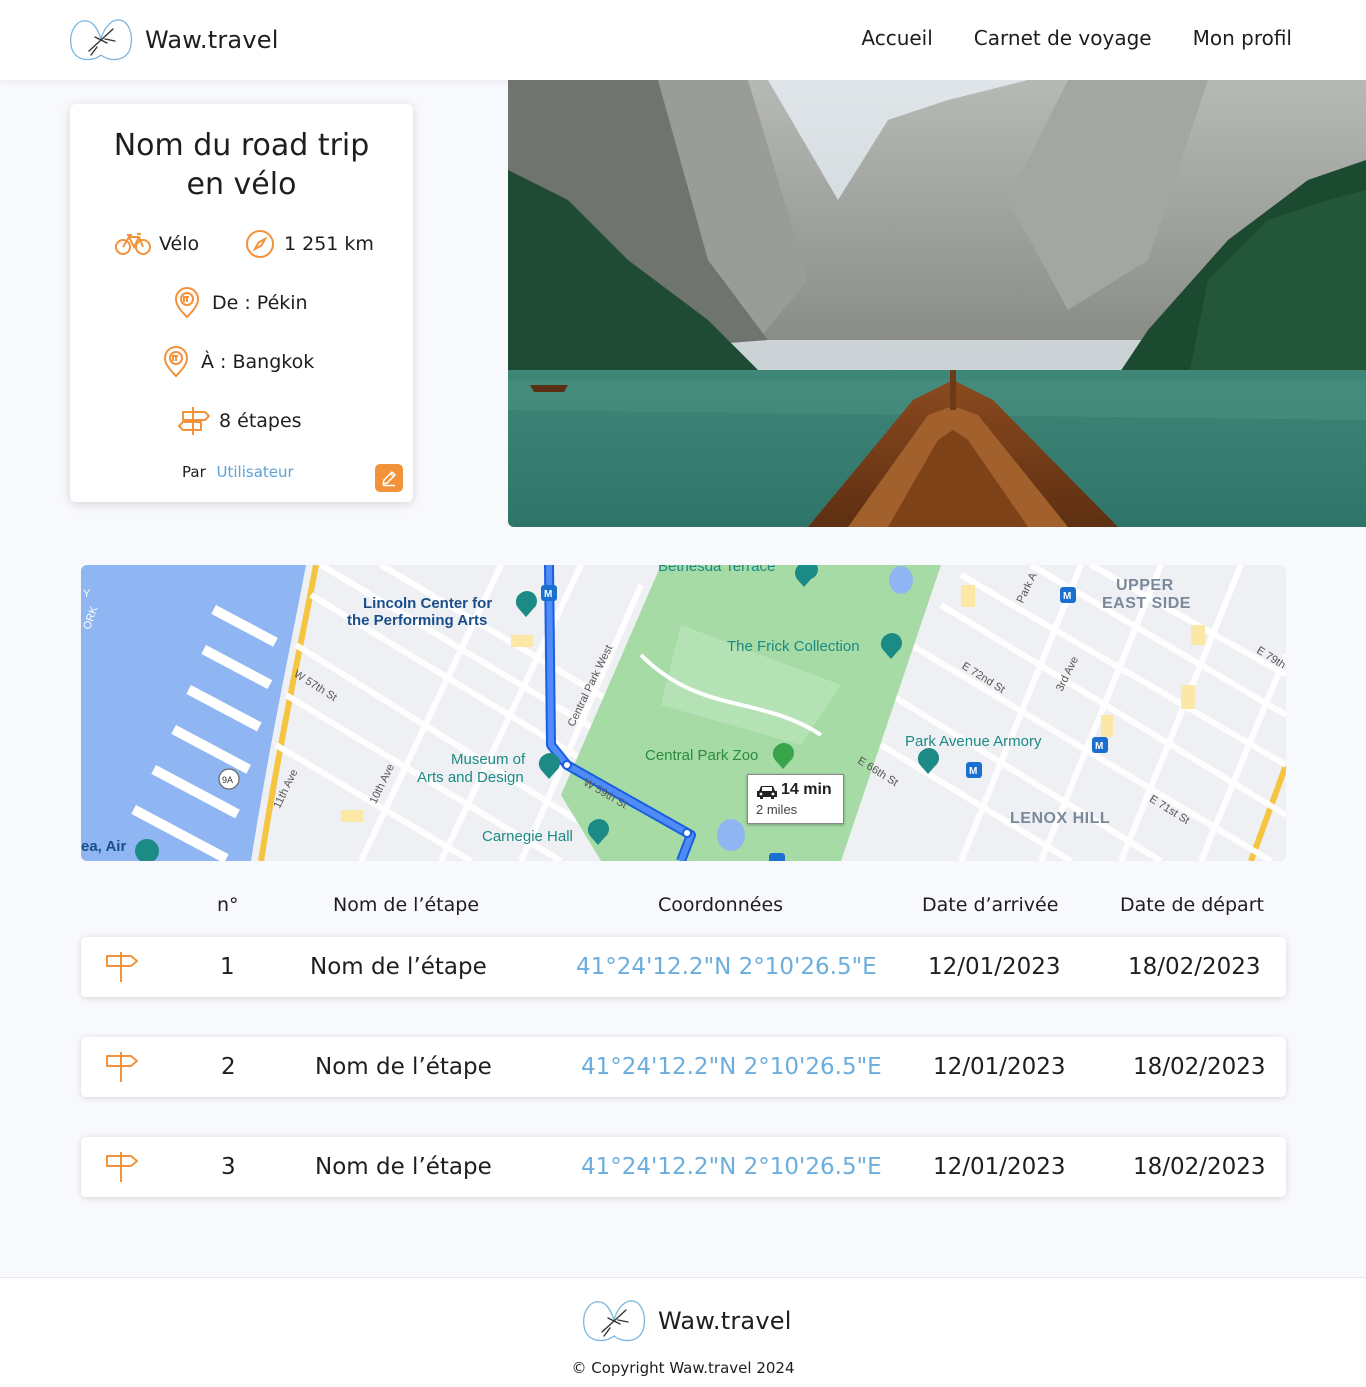  What do you see at coordinates (1145, 585) in the screenshot?
I see `map-label-upper: UPPER` at bounding box center [1145, 585].